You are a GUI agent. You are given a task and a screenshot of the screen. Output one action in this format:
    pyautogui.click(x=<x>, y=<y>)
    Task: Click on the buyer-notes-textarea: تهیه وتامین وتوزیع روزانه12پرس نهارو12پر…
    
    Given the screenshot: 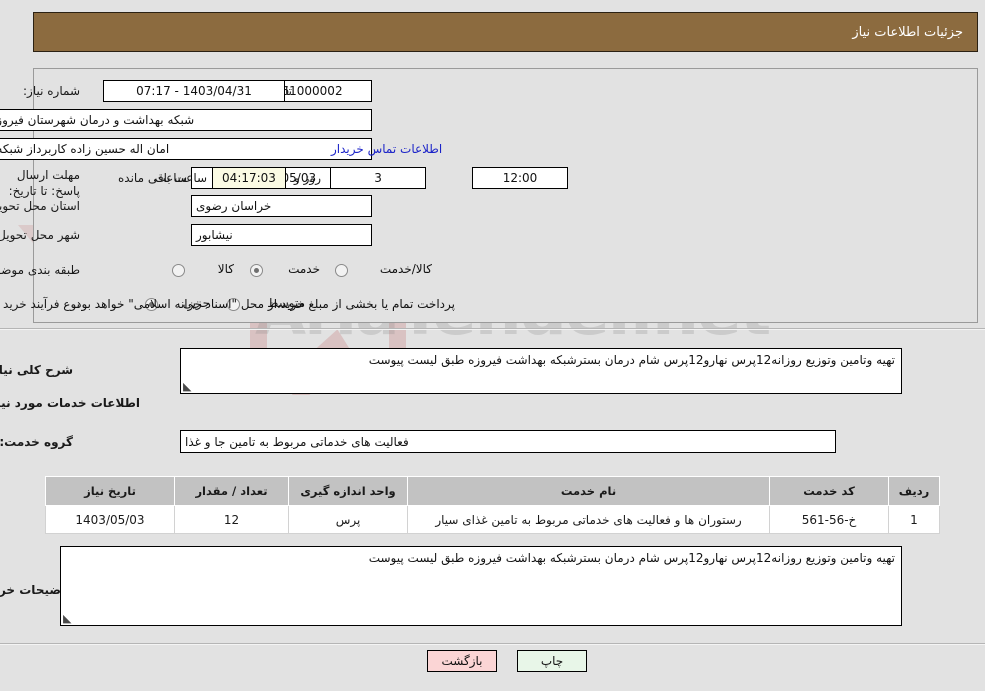 What is the action you would take?
    pyautogui.click(x=481, y=586)
    